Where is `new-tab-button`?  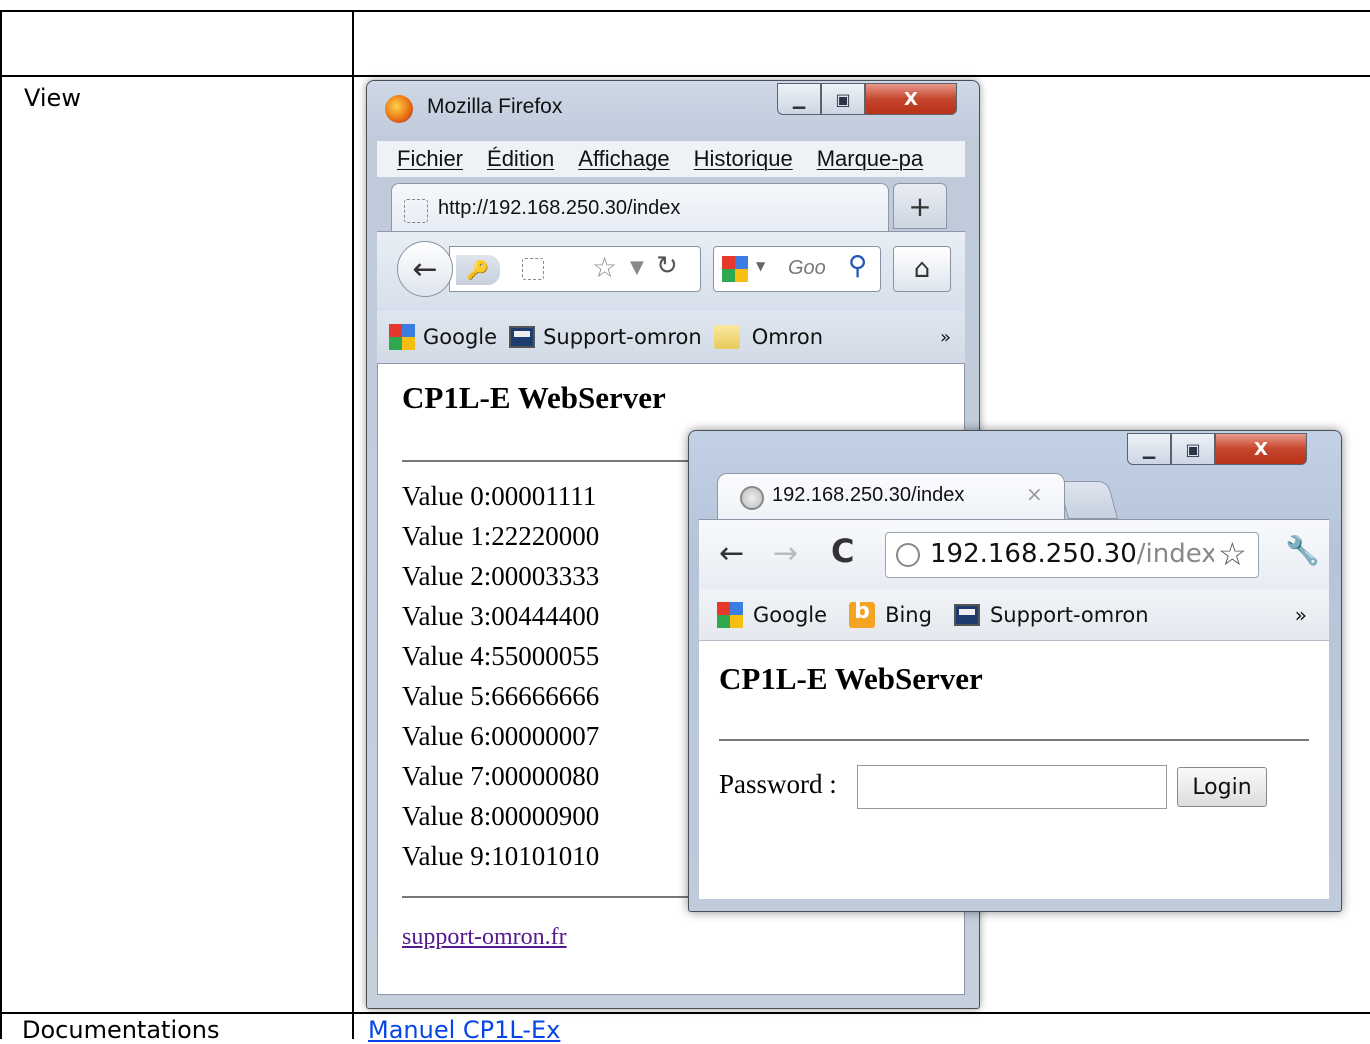
new-tab-button is located at coordinates (1088, 500).